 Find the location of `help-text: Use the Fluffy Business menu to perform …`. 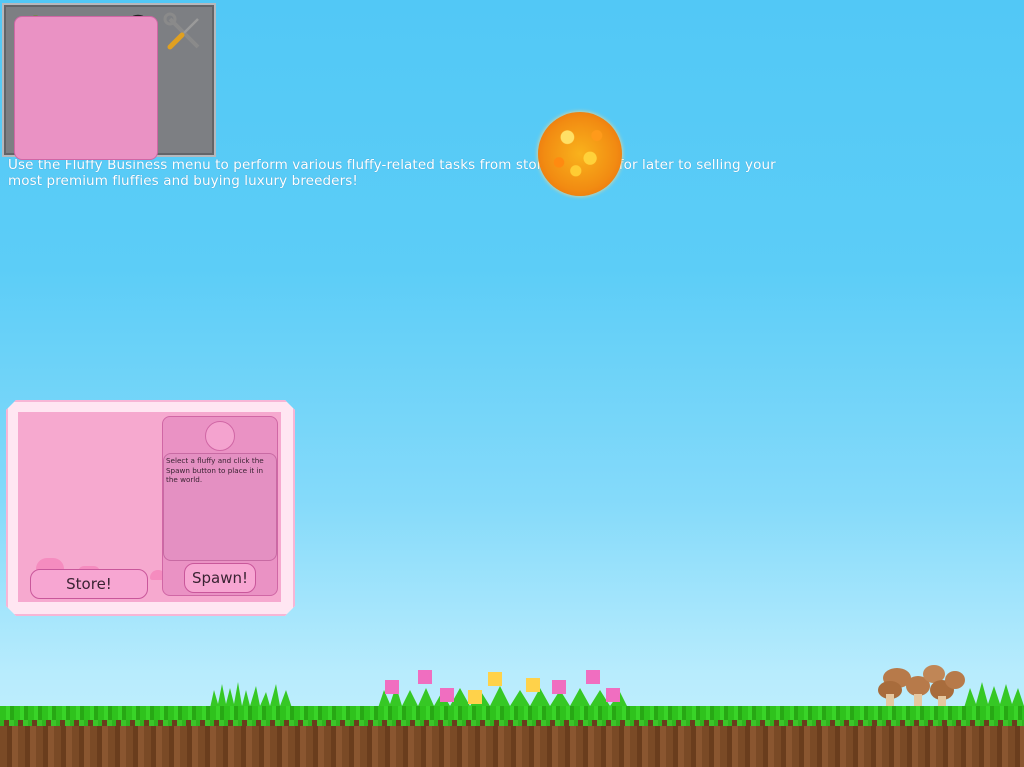

help-text: Use the Fluffy Business menu to perform … is located at coordinates (392, 173).